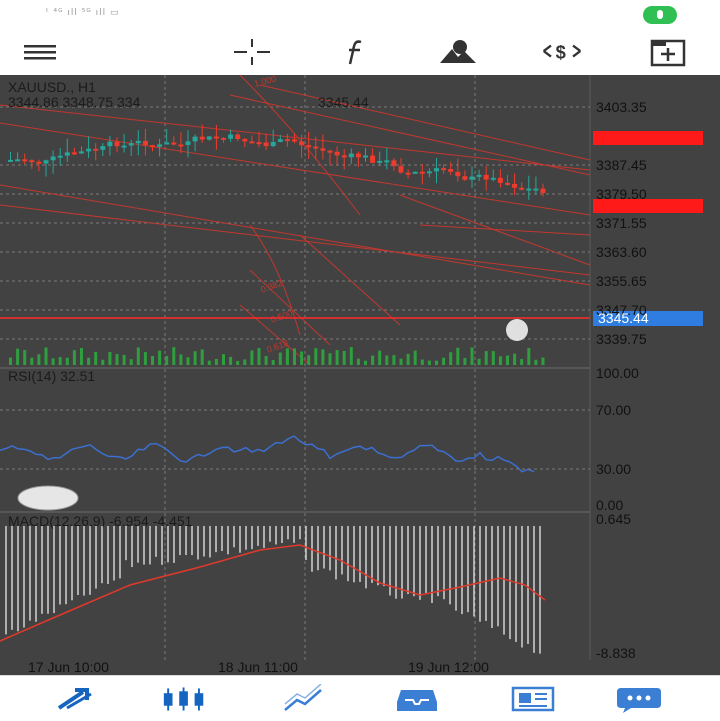  What do you see at coordinates (562, 52) in the screenshot?
I see `trade-icon: $` at bounding box center [562, 52].